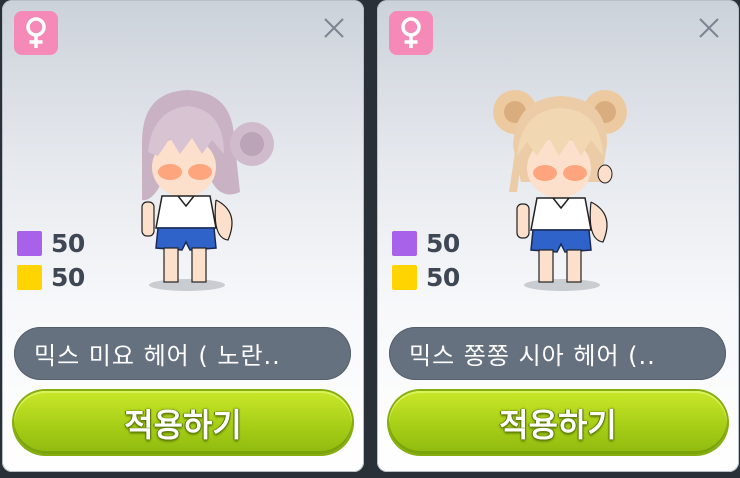 The image size is (740, 478). I want to click on character-avatar-blonde-hair, so click(560, 190).